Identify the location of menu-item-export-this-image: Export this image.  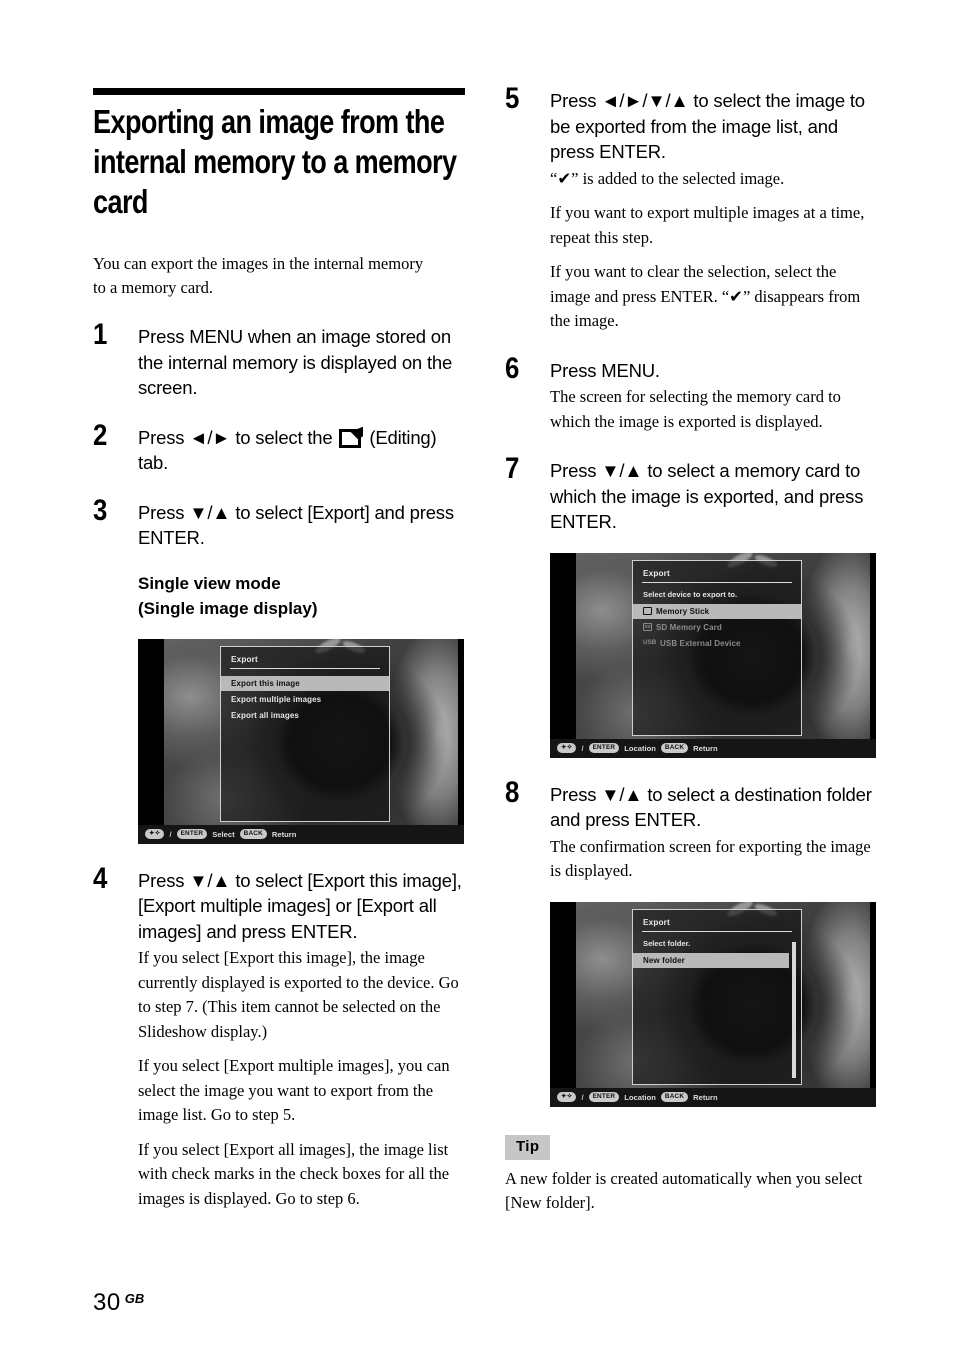
(305, 683).